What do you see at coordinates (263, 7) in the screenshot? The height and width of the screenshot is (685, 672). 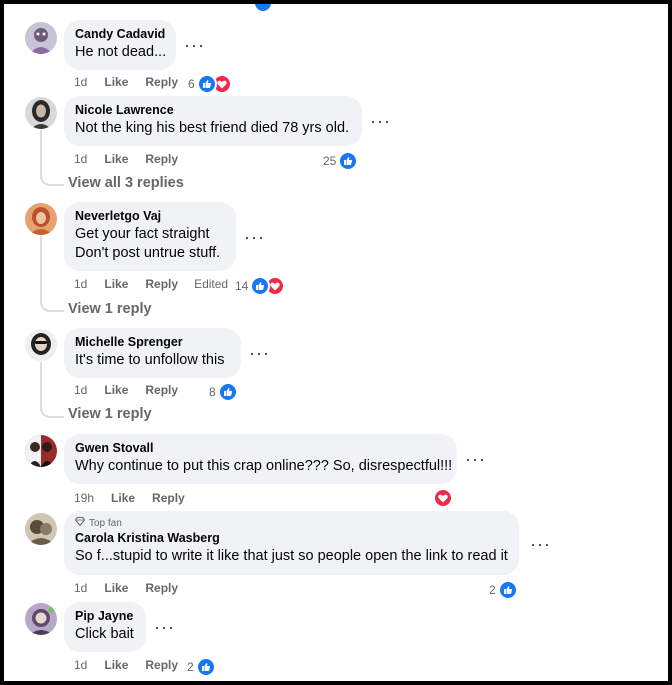 I see `reaction-icon-peek` at bounding box center [263, 7].